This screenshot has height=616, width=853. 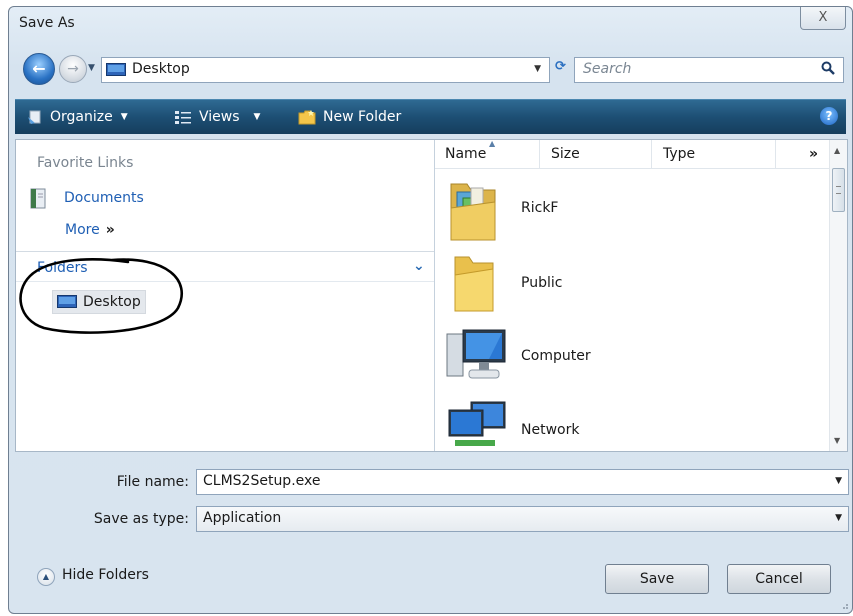 I want to click on folder-icon, so click(x=474, y=284).